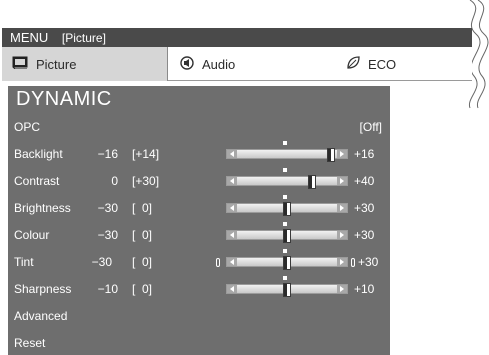 Image resolution: width=489 pixels, height=355 pixels. What do you see at coordinates (101, 262) in the screenshot?
I see `tint-min: −30` at bounding box center [101, 262].